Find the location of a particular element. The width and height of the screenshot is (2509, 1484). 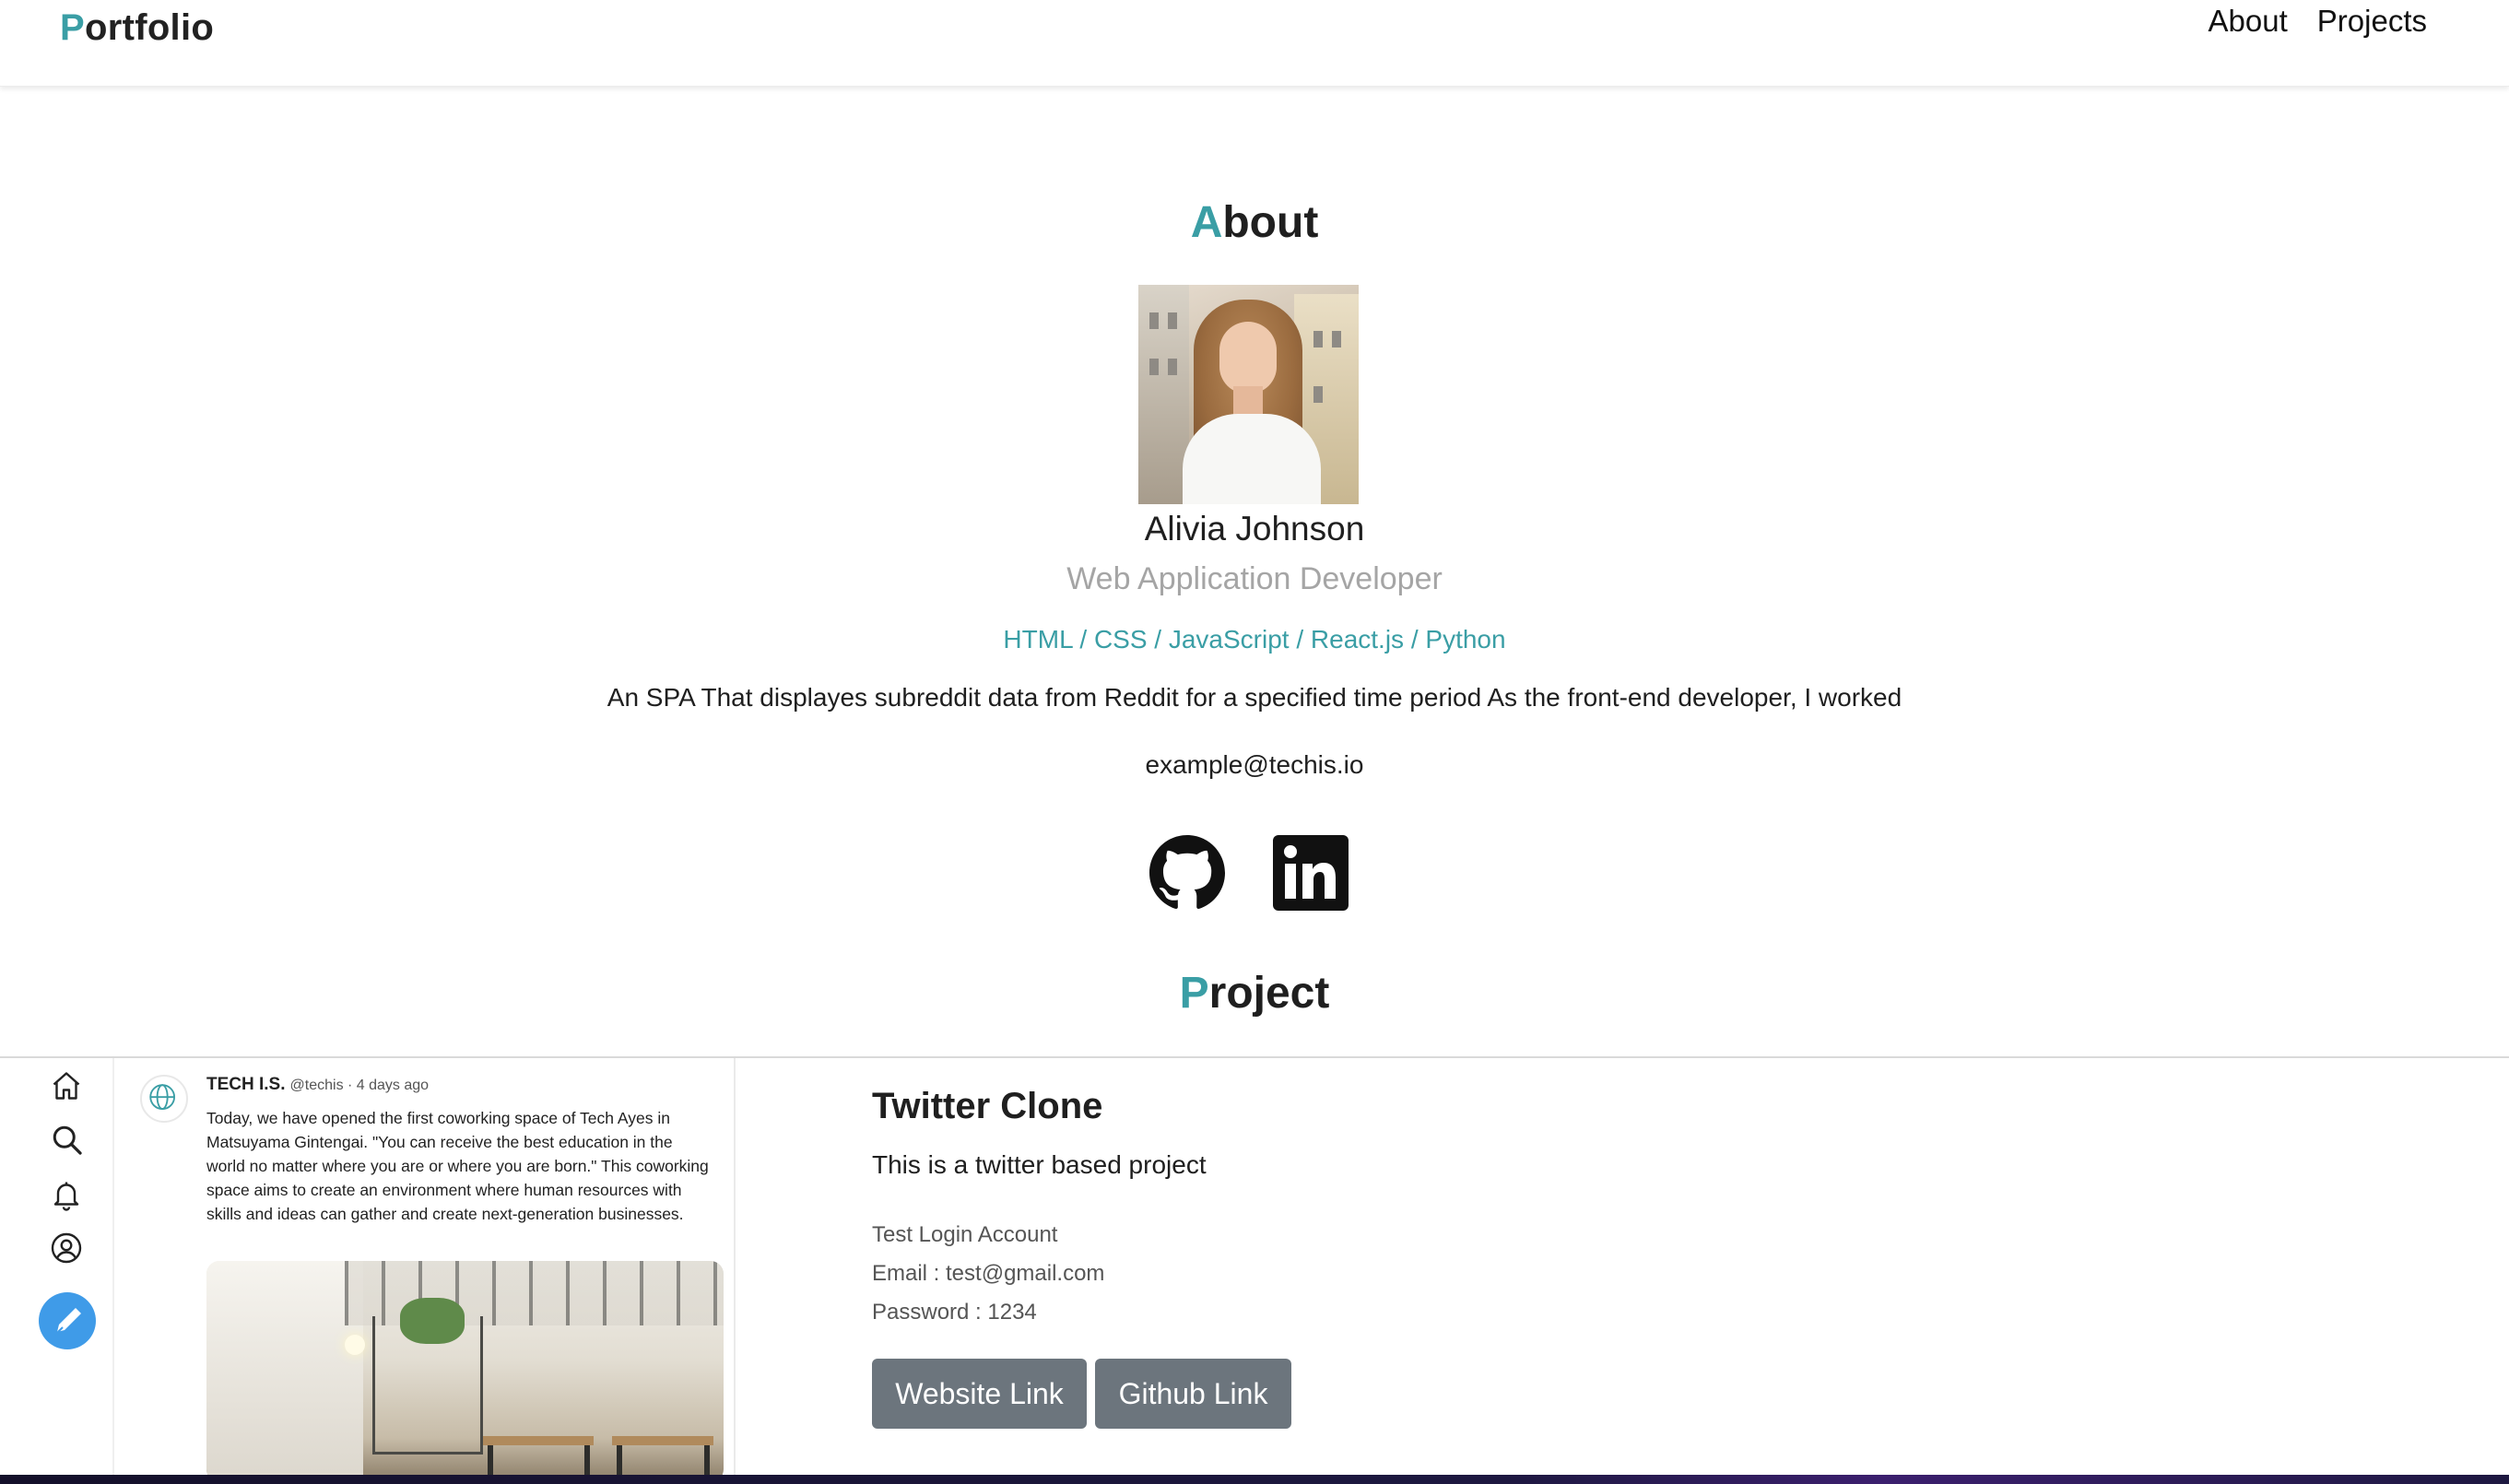

github-link-button: Github Link is located at coordinates (1193, 1394).